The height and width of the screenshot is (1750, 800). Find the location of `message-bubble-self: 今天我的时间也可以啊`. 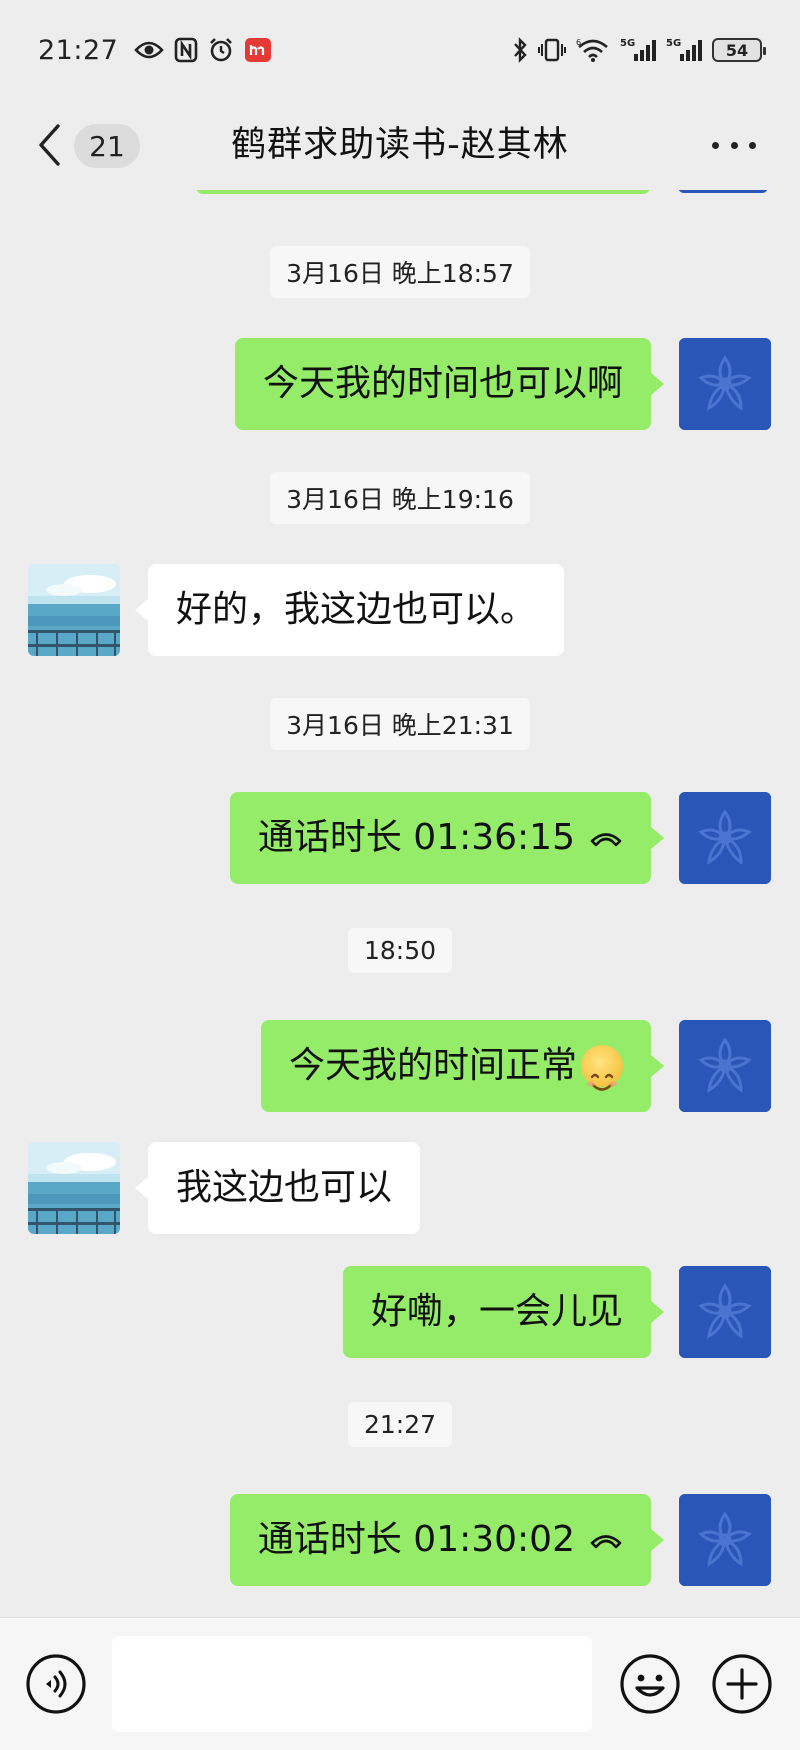

message-bubble-self: 今天我的时间也可以啊 is located at coordinates (449, 384).